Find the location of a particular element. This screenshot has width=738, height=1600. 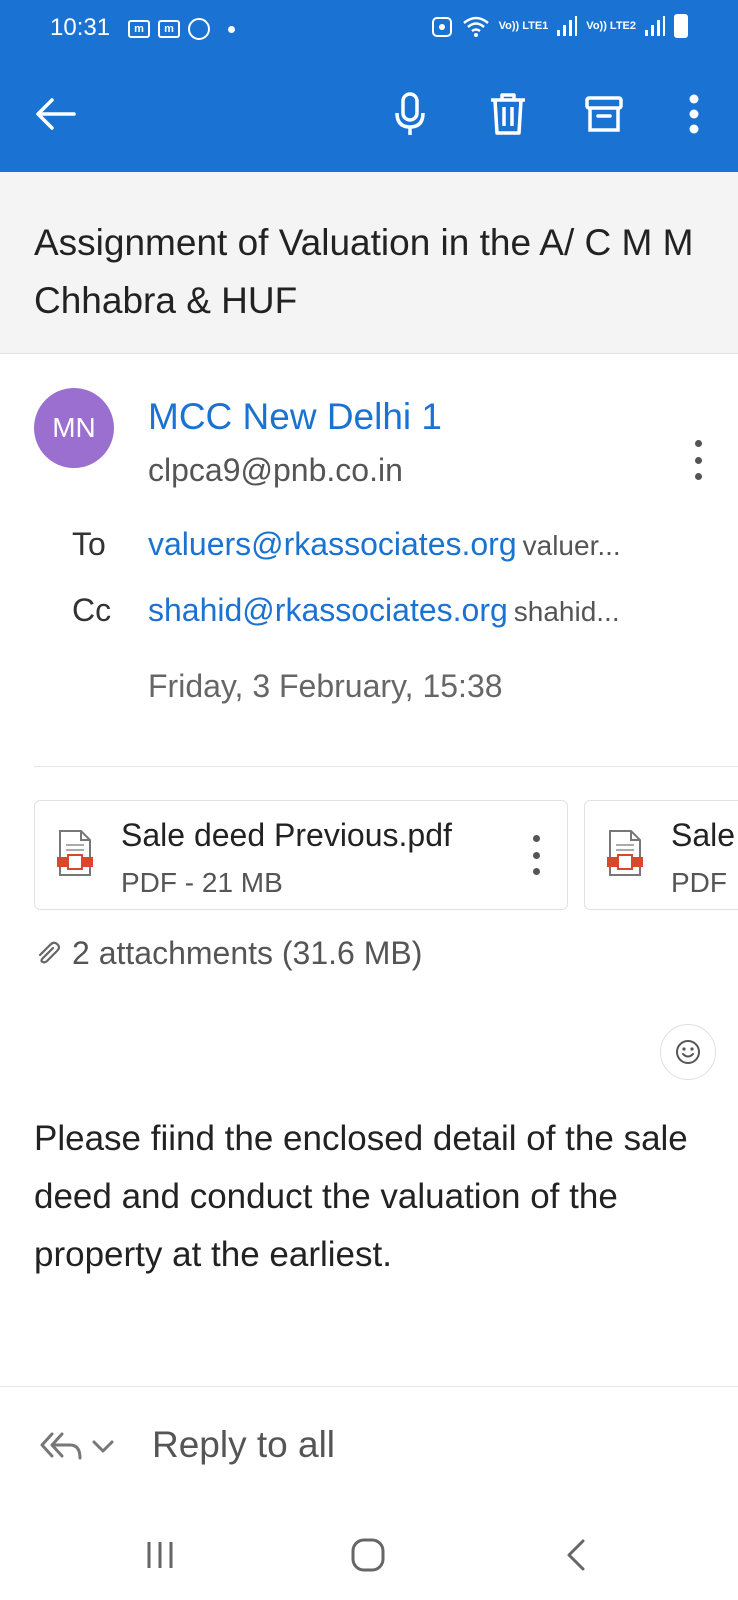

notification-icons: m m is located at coordinates (181, 29).